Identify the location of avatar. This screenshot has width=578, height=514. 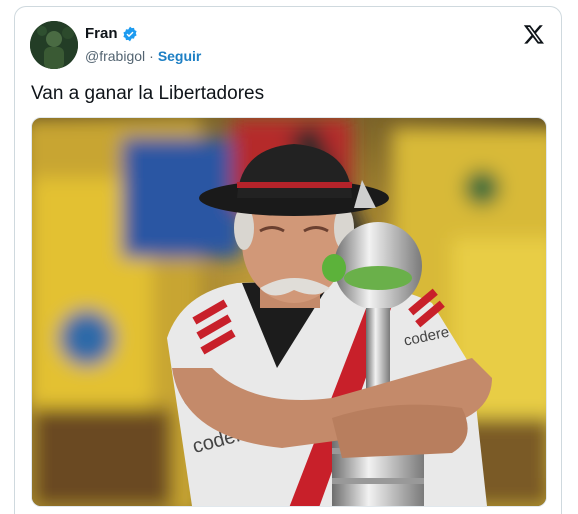
(54, 45).